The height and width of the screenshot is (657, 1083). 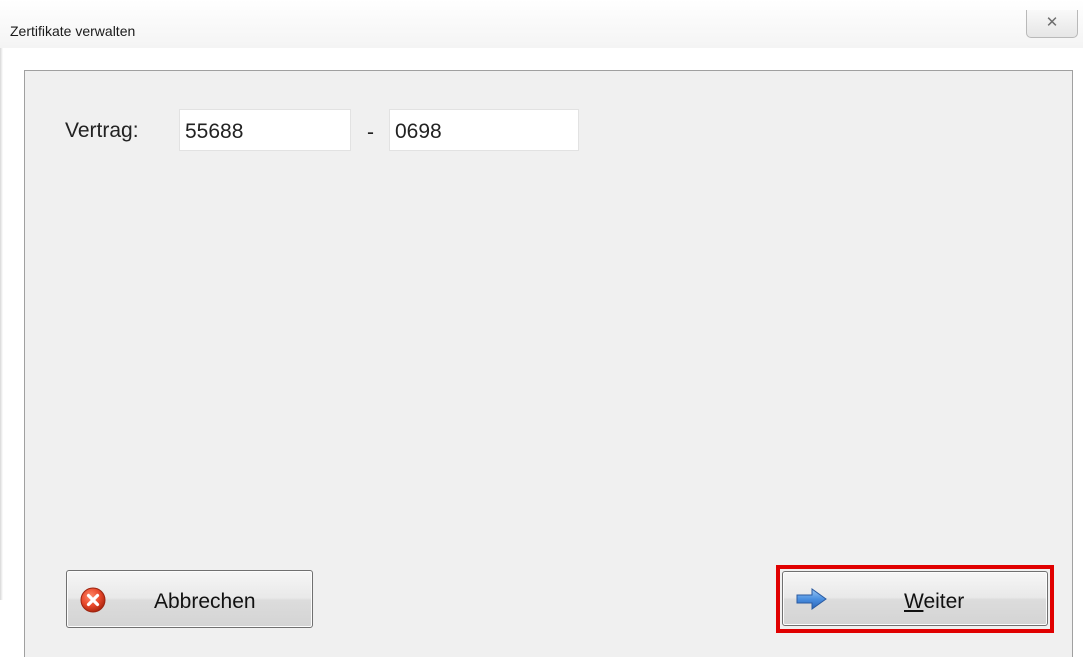 What do you see at coordinates (811, 599) in the screenshot?
I see `arrow-right-icon` at bounding box center [811, 599].